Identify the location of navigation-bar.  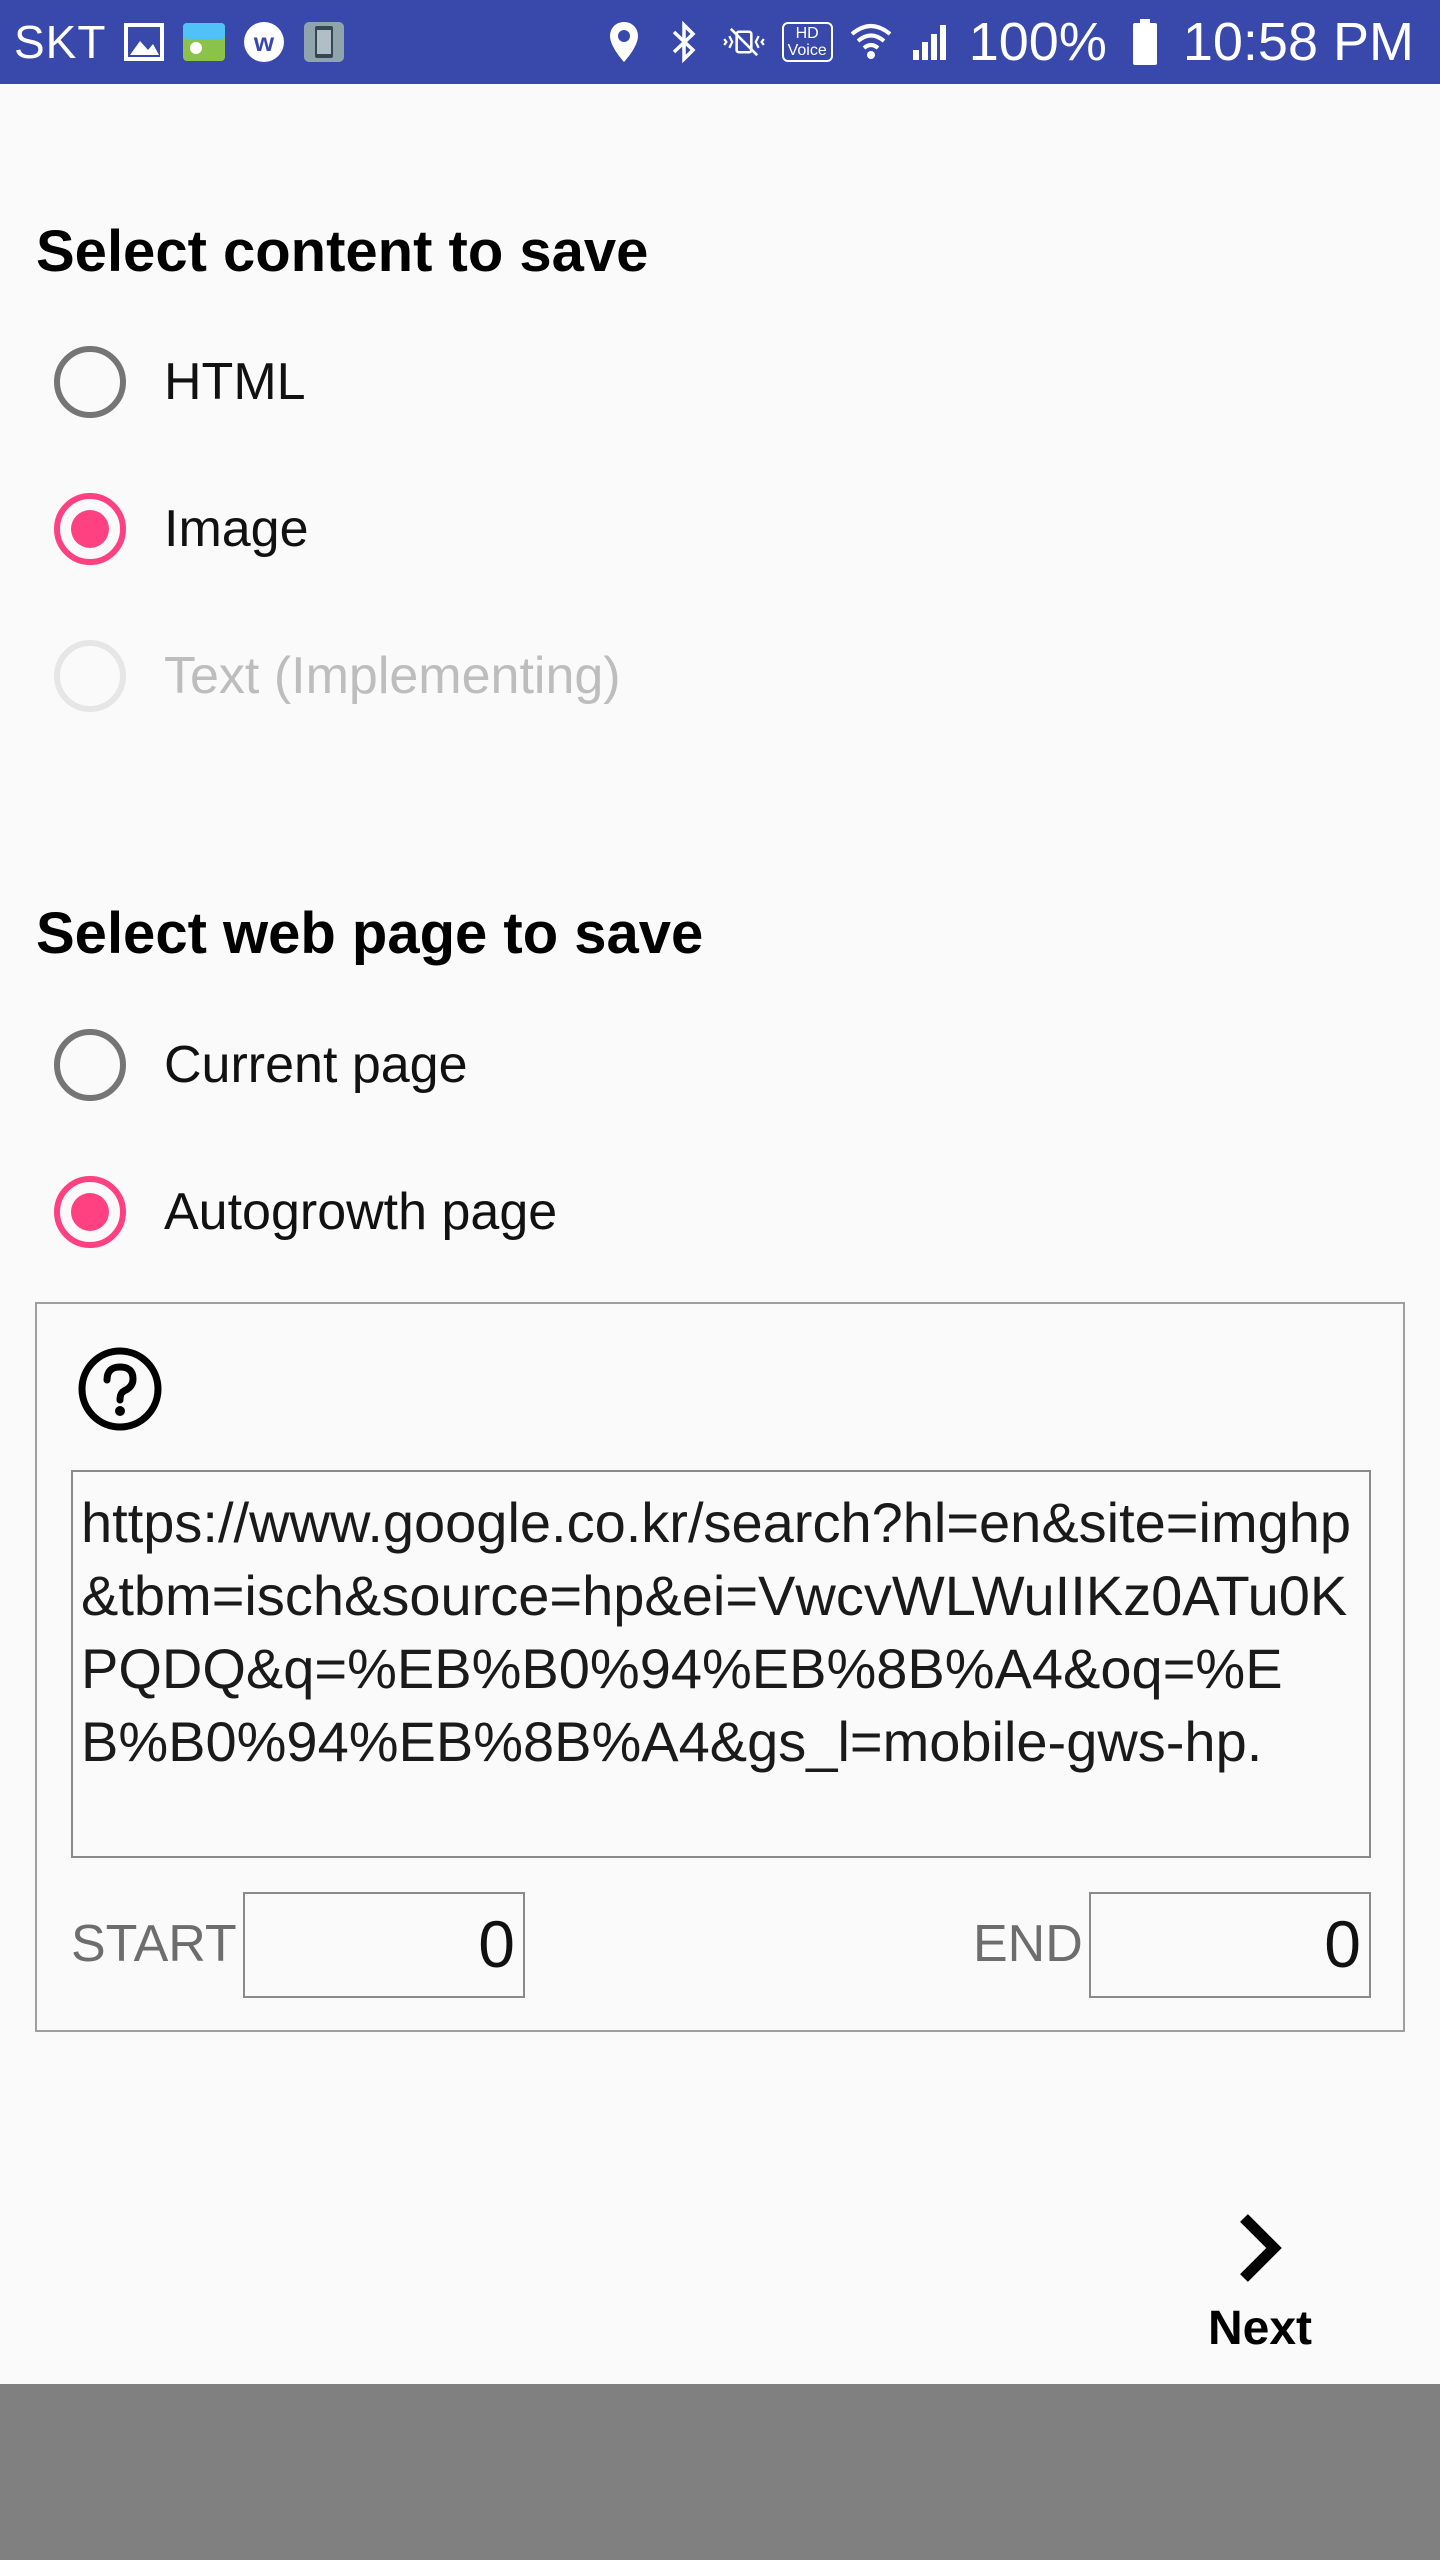
(720, 2472).